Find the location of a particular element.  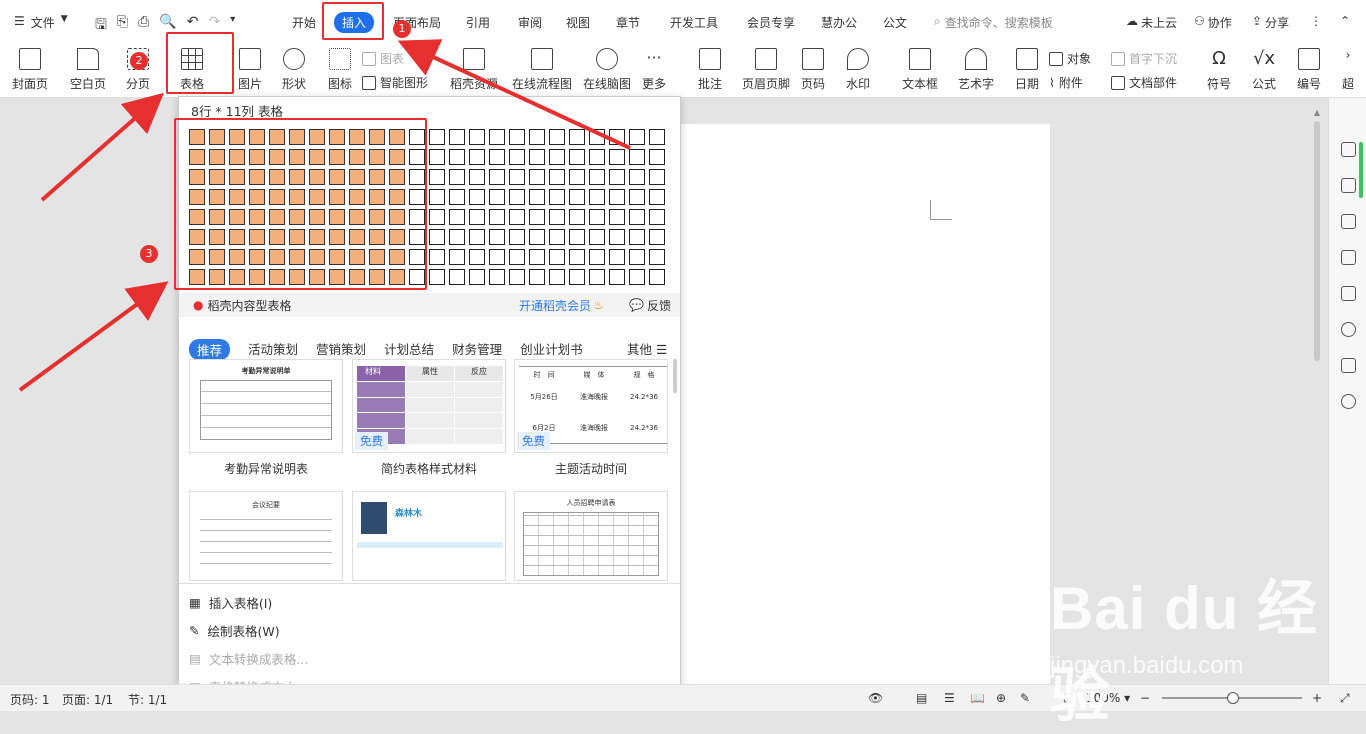

arrow-to-table-button is located at coordinates (102, 147).